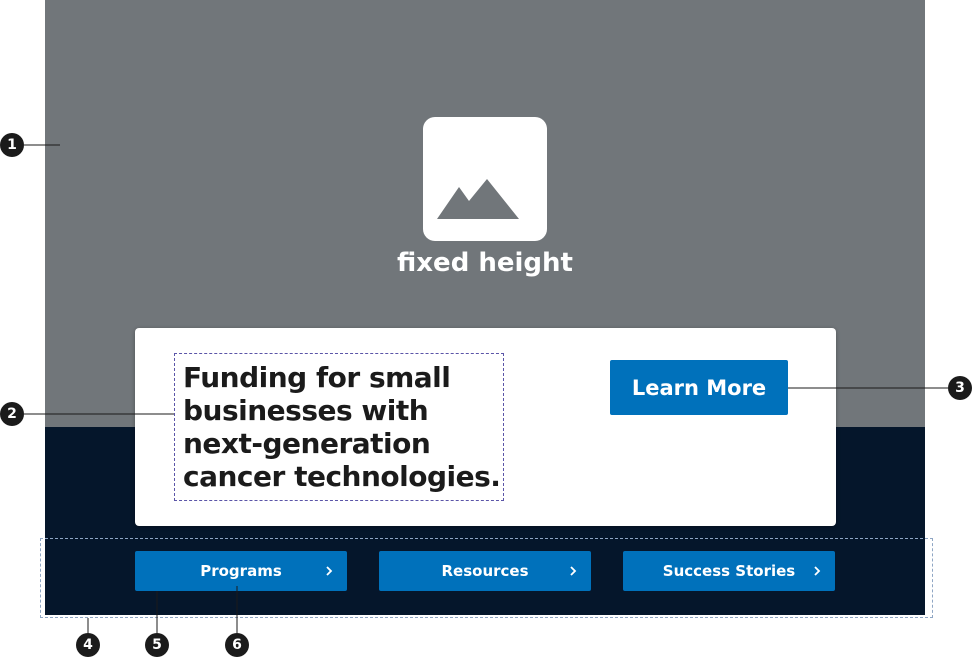  I want to click on callout-badge: 4, so click(88, 645).